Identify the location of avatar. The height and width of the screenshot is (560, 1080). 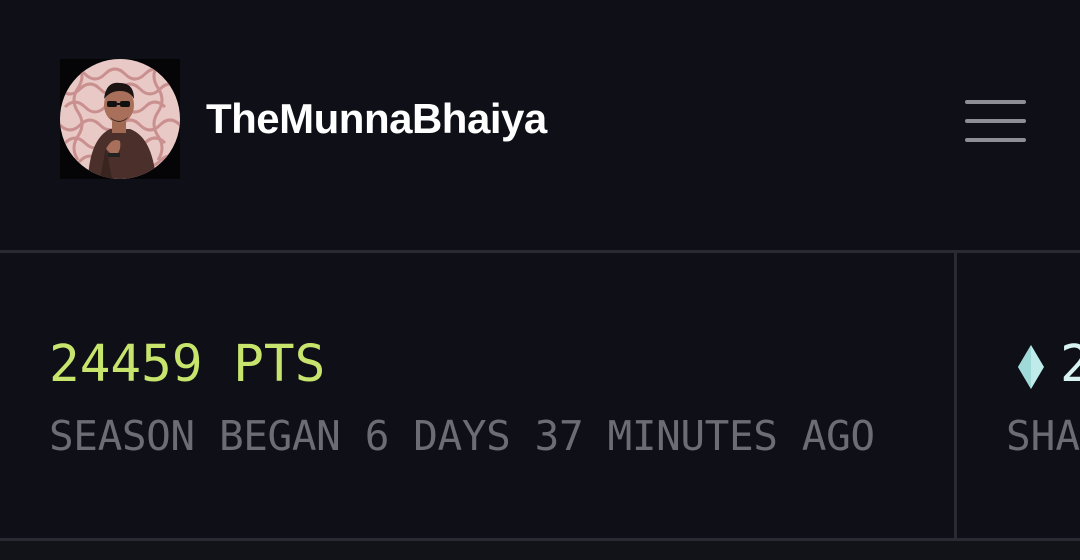
(120, 119).